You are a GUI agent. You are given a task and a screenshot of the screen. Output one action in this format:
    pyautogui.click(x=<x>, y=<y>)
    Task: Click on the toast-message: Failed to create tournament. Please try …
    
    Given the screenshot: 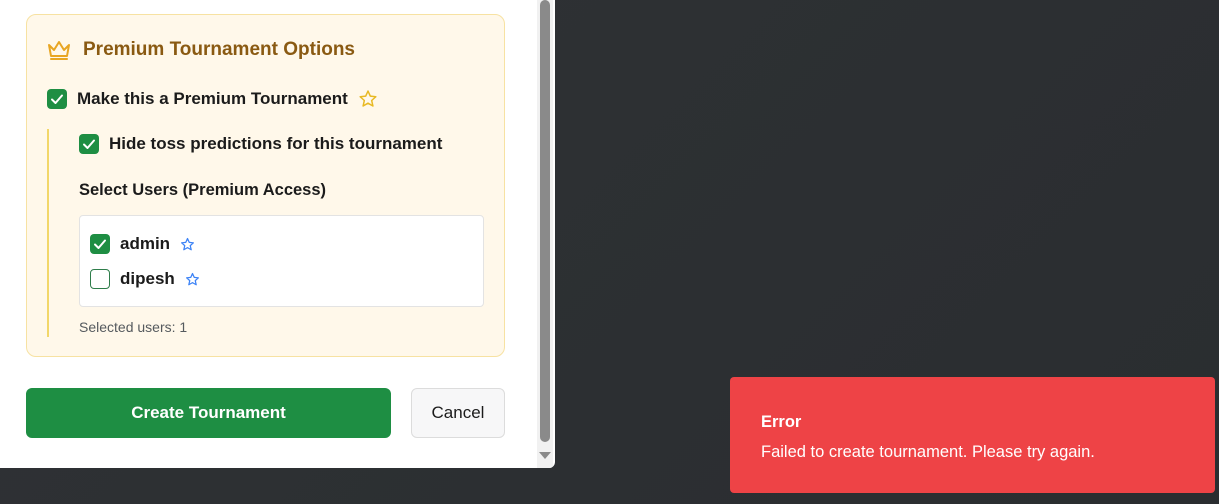 What is the action you would take?
    pyautogui.click(x=928, y=452)
    